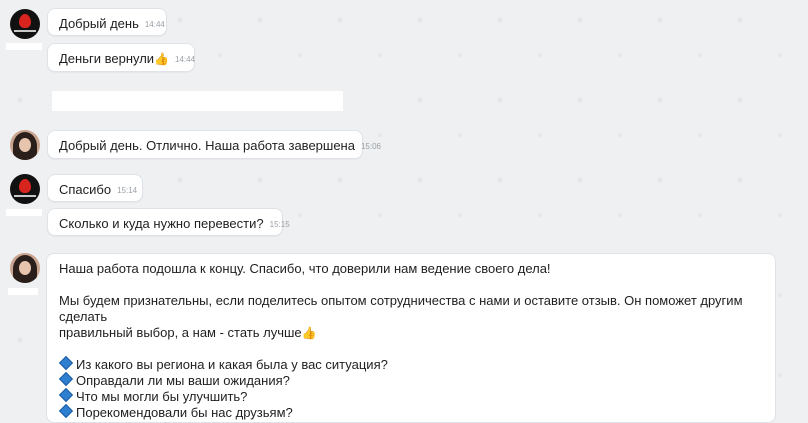 This screenshot has height=423, width=808. Describe the element at coordinates (85, 189) in the screenshot. I see `message-text: Спасибо` at that location.